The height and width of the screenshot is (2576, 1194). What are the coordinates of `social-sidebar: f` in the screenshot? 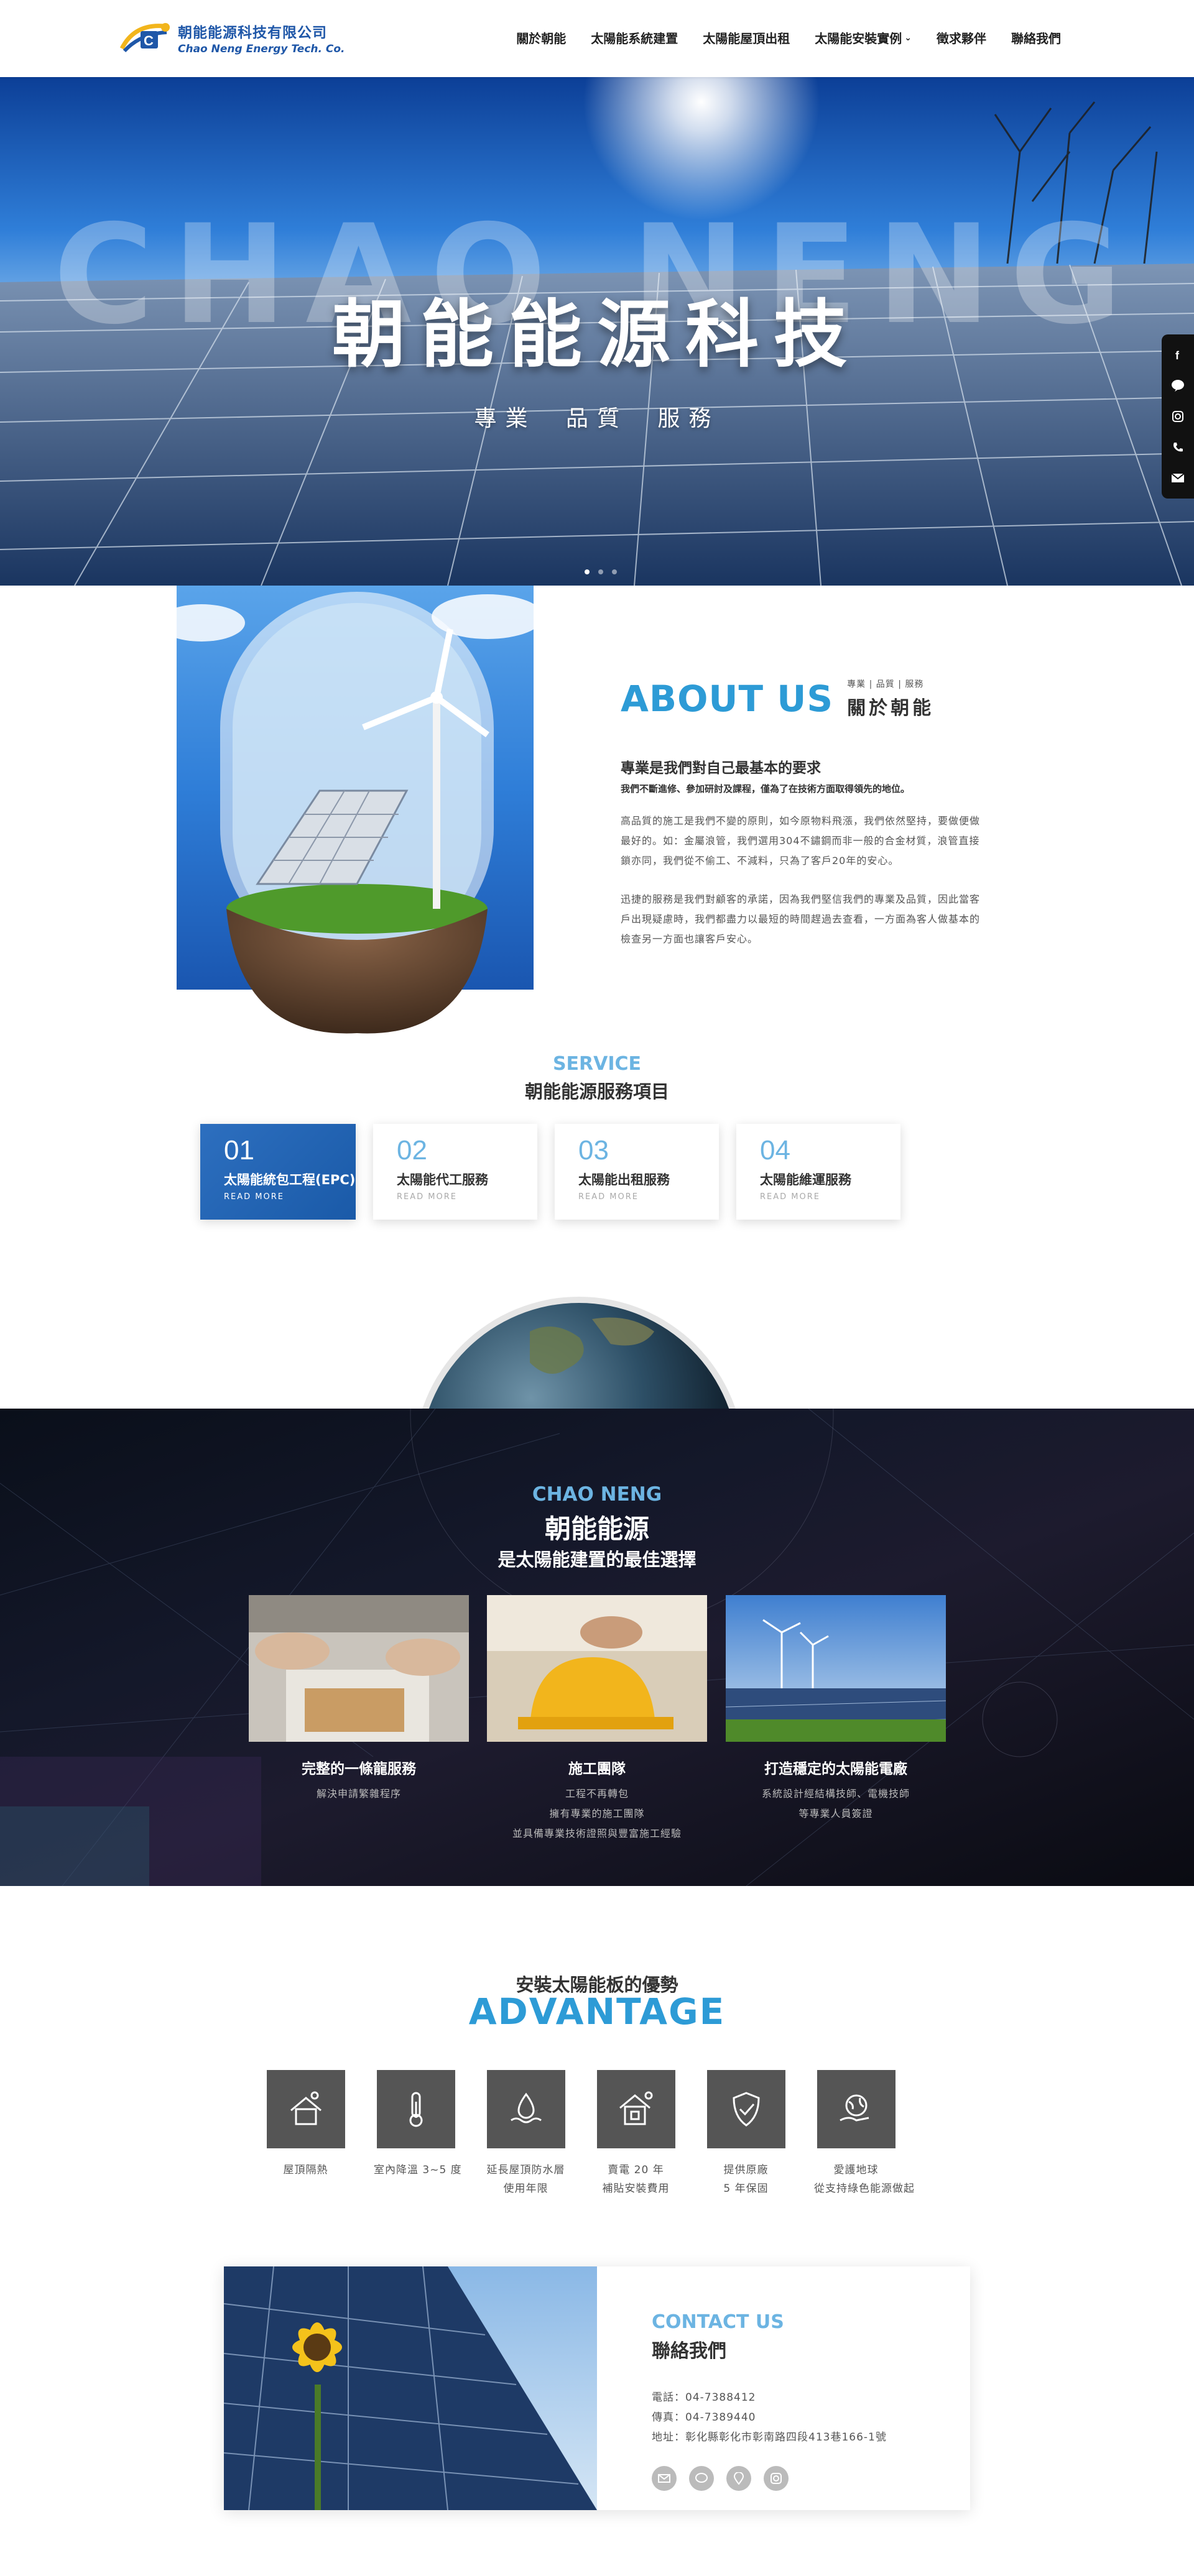 It's located at (1178, 416).